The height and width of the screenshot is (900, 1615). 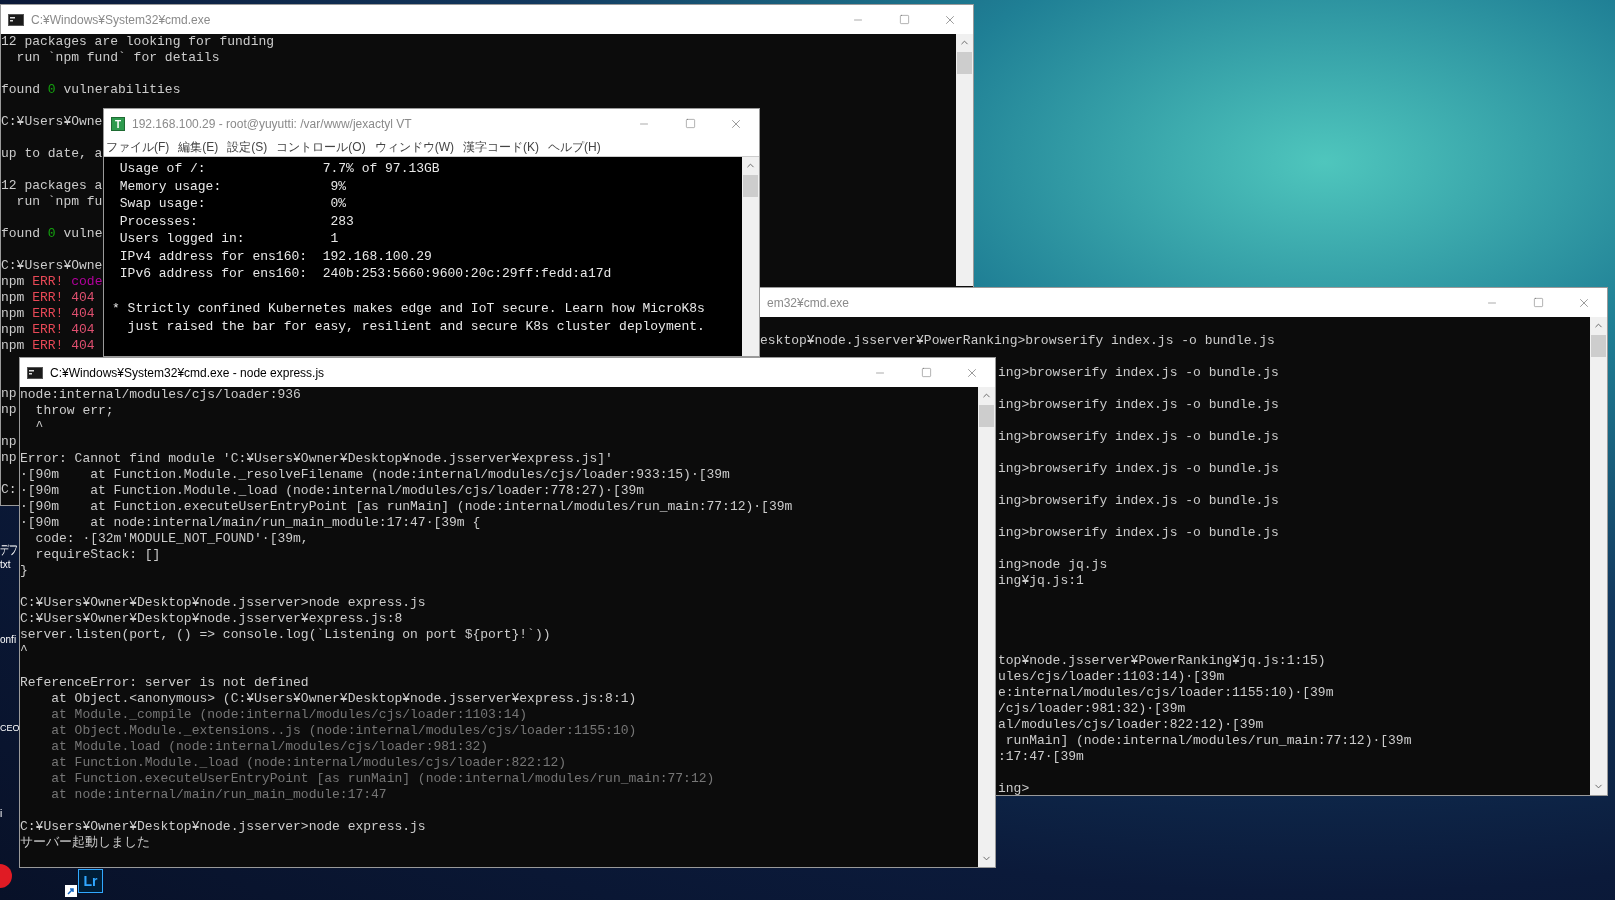 What do you see at coordinates (10, 729) in the screenshot?
I see `desktop-icon-label: CEO` at bounding box center [10, 729].